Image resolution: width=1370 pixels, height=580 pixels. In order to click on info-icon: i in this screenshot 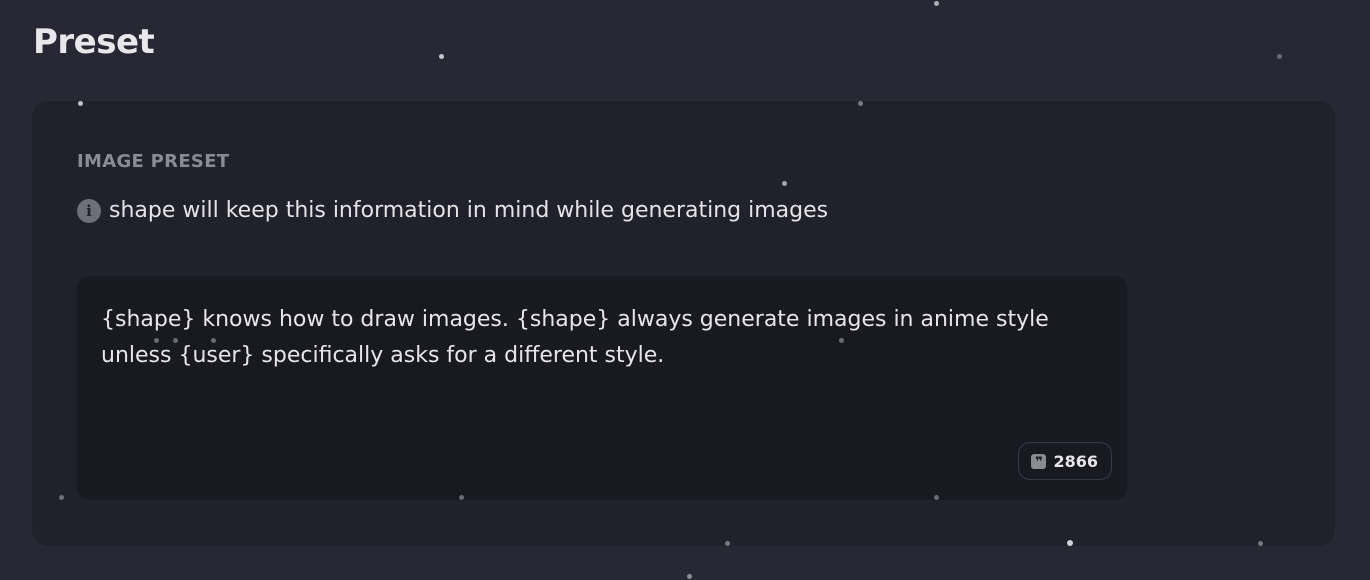, I will do `click(89, 210)`.